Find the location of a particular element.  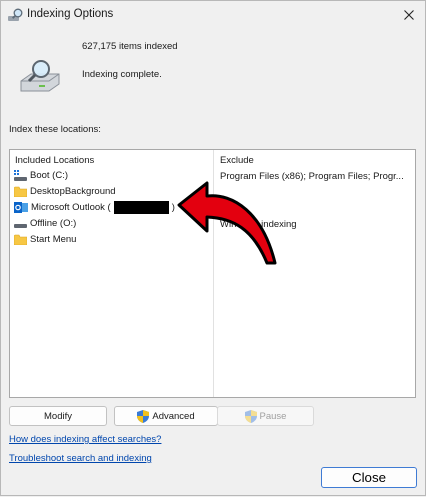

location-label: Boot (C:) is located at coordinates (49, 175).